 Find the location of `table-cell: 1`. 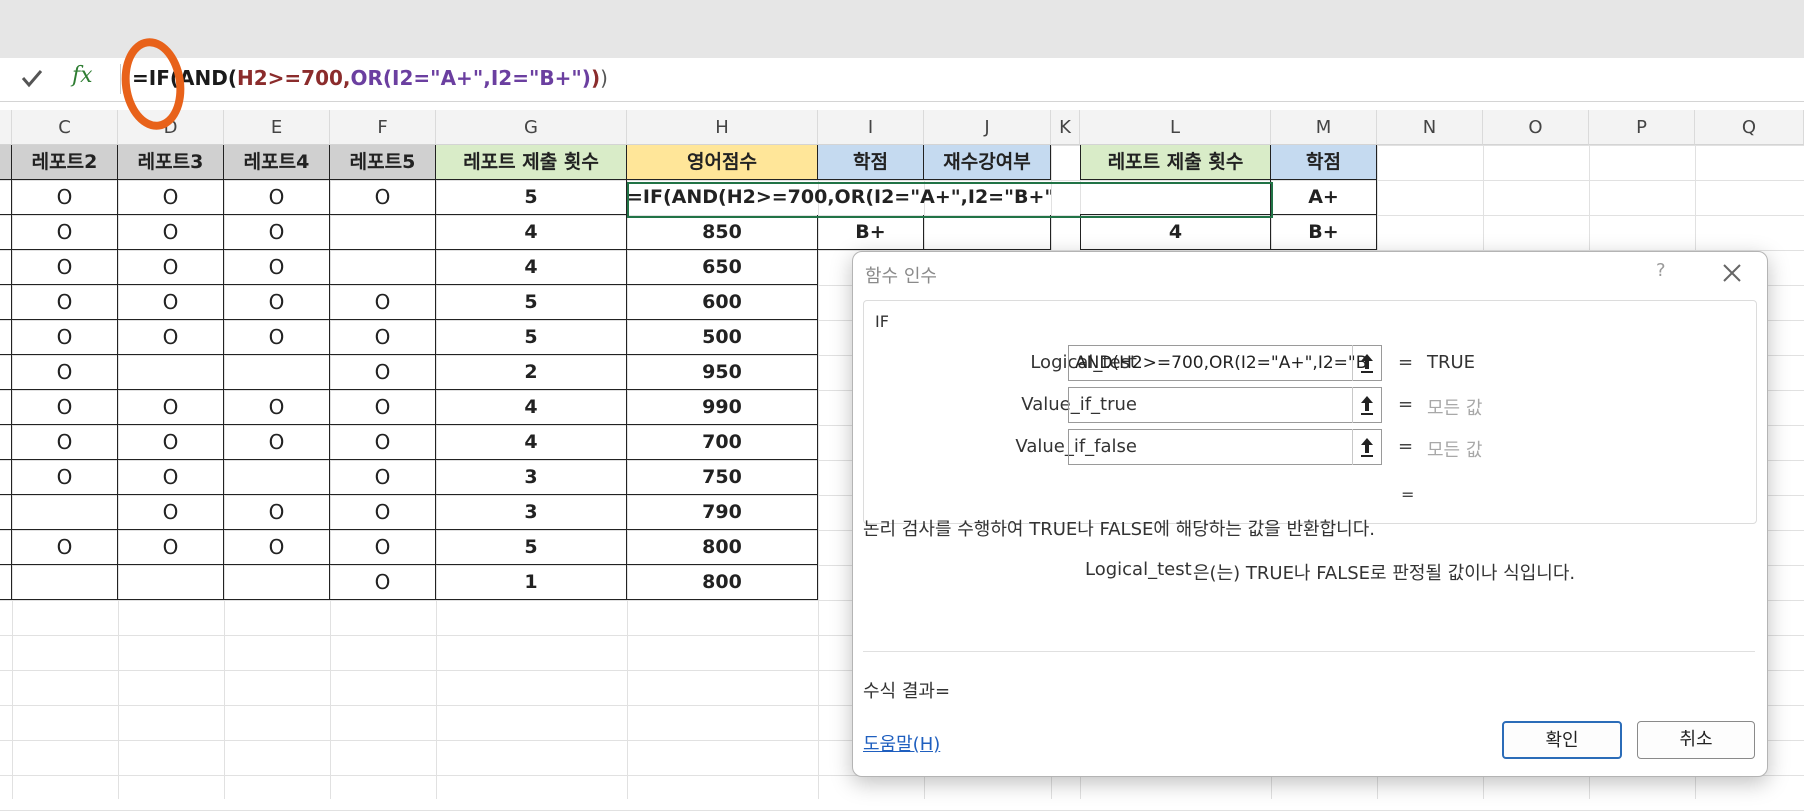

table-cell: 1 is located at coordinates (531, 582).